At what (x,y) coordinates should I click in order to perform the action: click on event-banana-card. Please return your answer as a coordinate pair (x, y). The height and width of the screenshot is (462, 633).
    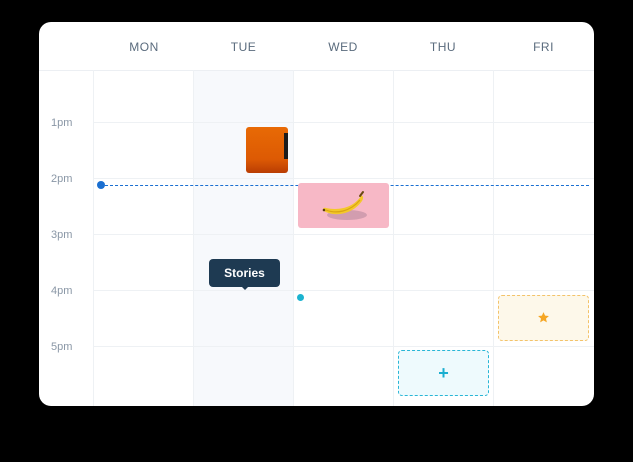
    Looking at the image, I should click on (343, 205).